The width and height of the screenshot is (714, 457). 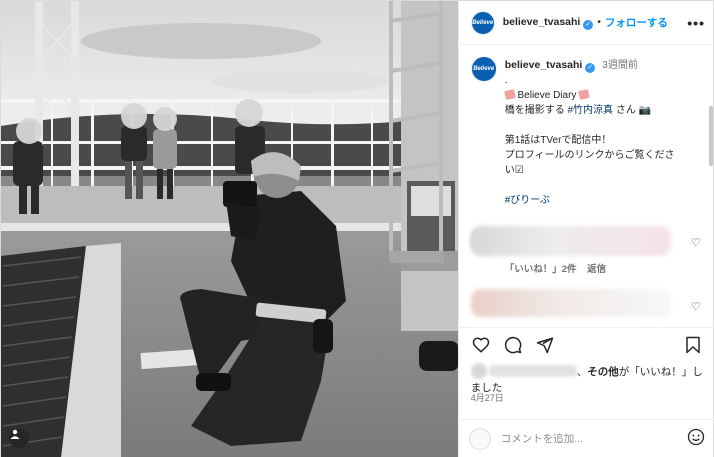 I want to click on comment-button, so click(x=513, y=345).